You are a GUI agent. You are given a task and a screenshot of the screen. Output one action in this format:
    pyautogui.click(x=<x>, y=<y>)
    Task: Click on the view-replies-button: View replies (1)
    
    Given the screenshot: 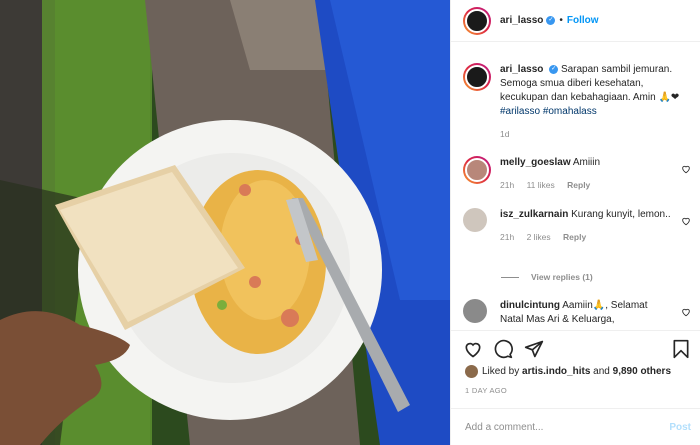 What is the action you would take?
    pyautogui.click(x=547, y=277)
    